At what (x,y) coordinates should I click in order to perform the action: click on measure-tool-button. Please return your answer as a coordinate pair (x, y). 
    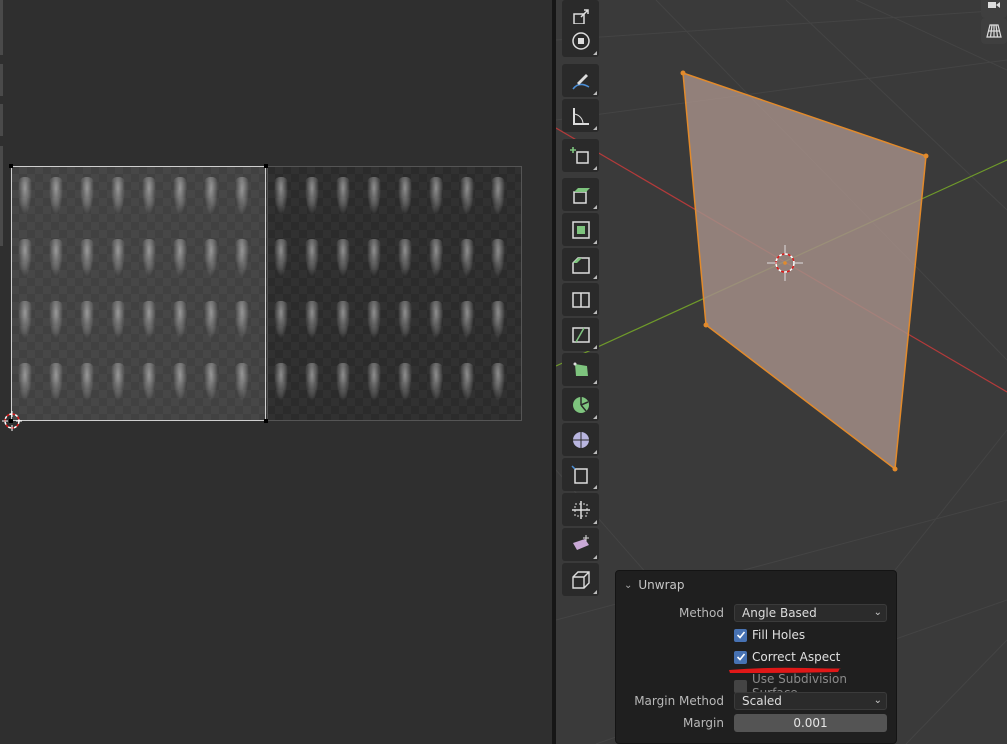
    Looking at the image, I should click on (580, 115).